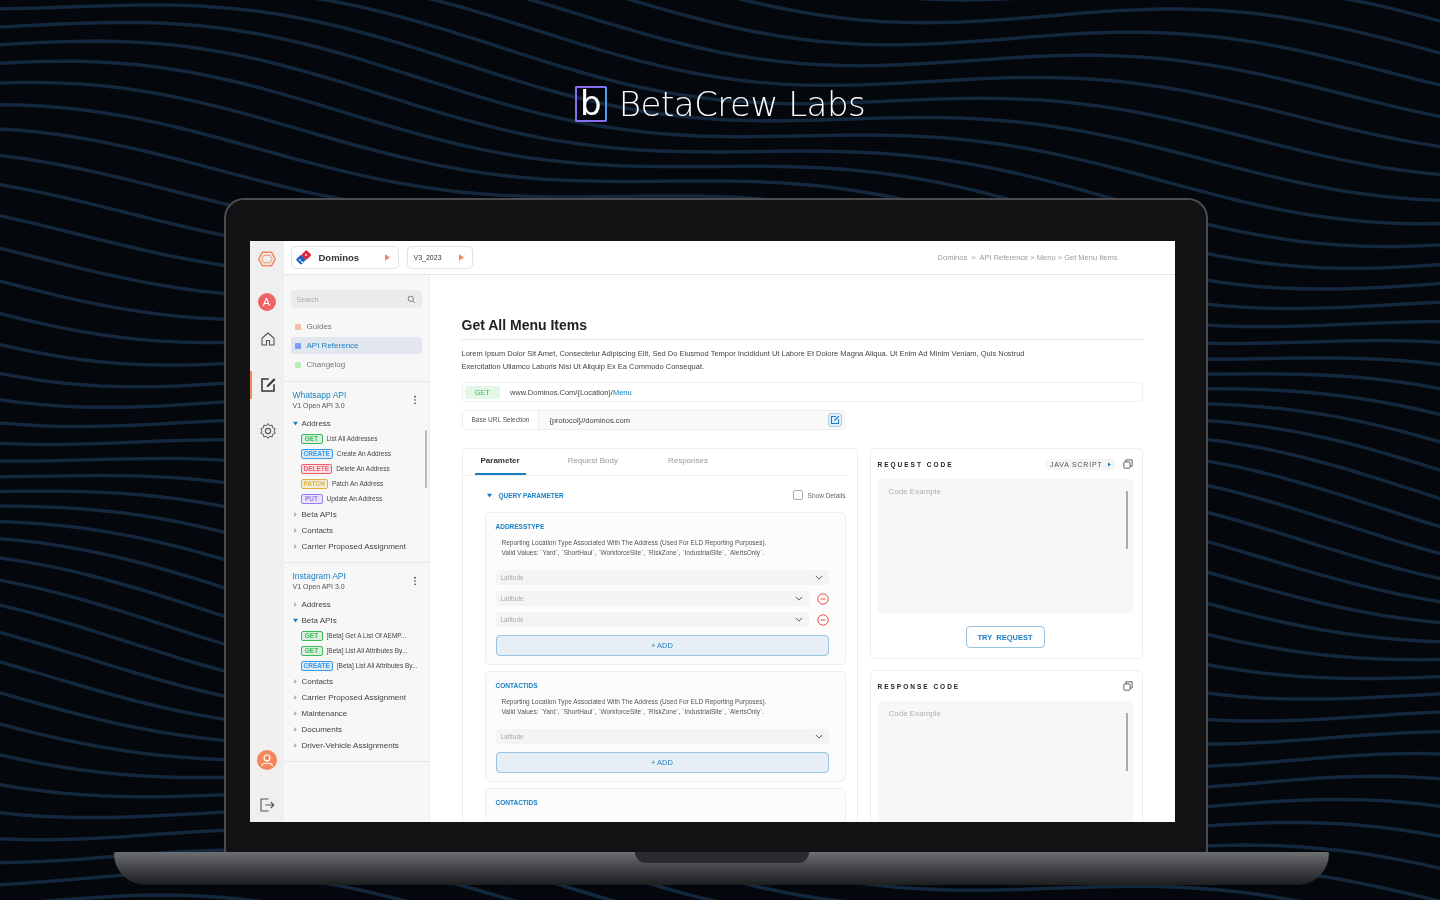 This screenshot has height=900, width=1440. What do you see at coordinates (267, 339) in the screenshot?
I see `home-icon` at bounding box center [267, 339].